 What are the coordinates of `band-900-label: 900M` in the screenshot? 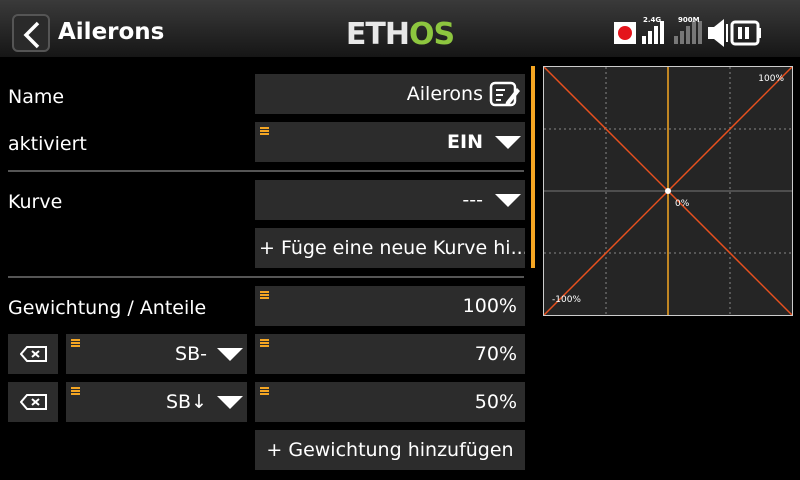 It's located at (689, 20).